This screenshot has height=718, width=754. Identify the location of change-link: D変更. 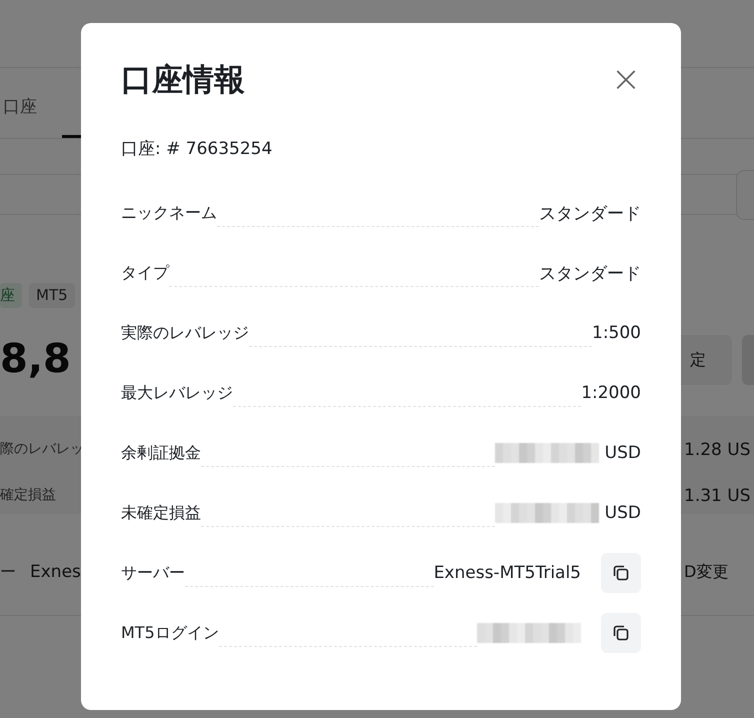
(706, 572).